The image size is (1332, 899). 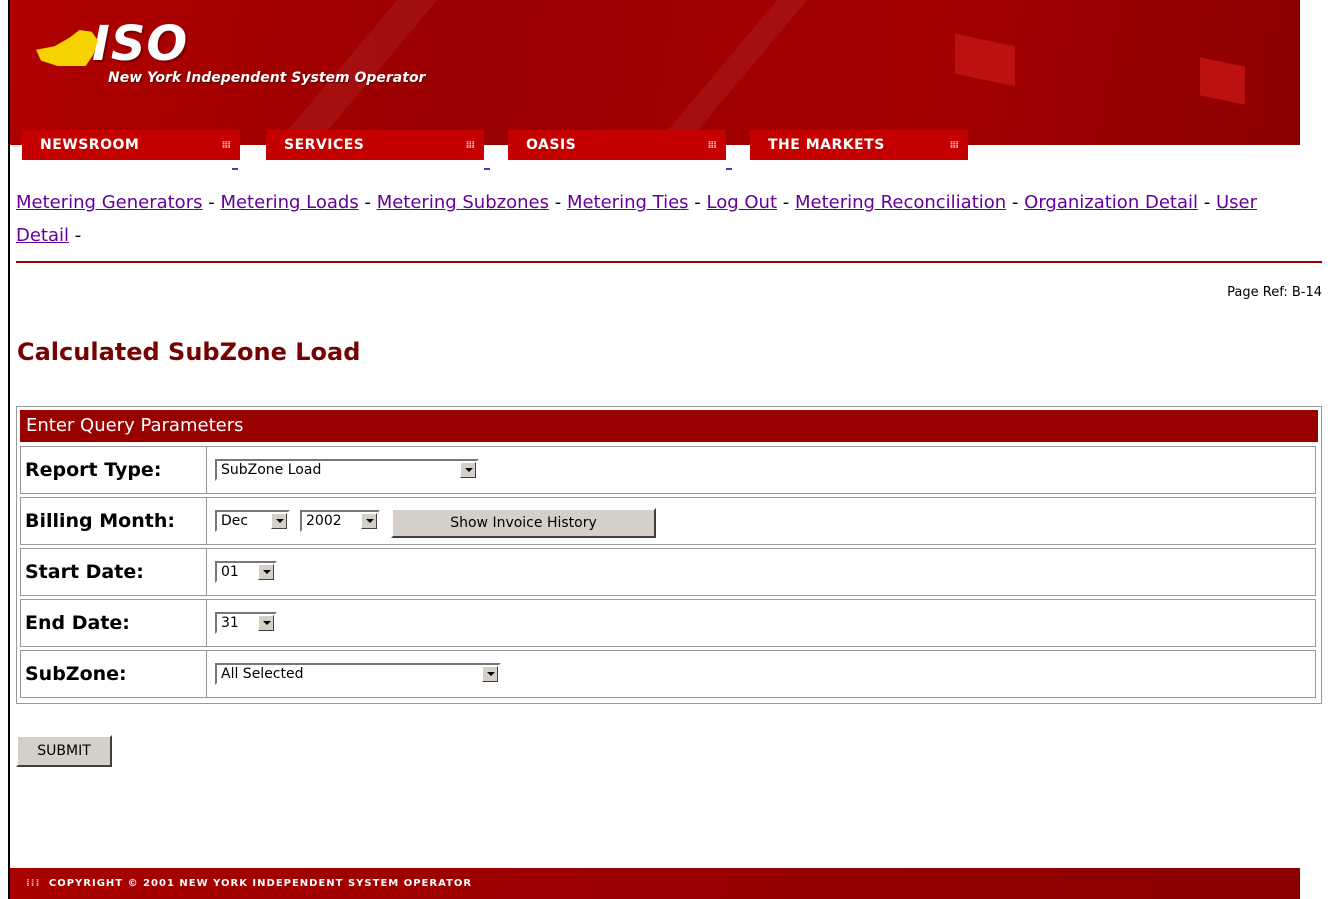 What do you see at coordinates (140, 44) in the screenshot?
I see `logo-text: ISO` at bounding box center [140, 44].